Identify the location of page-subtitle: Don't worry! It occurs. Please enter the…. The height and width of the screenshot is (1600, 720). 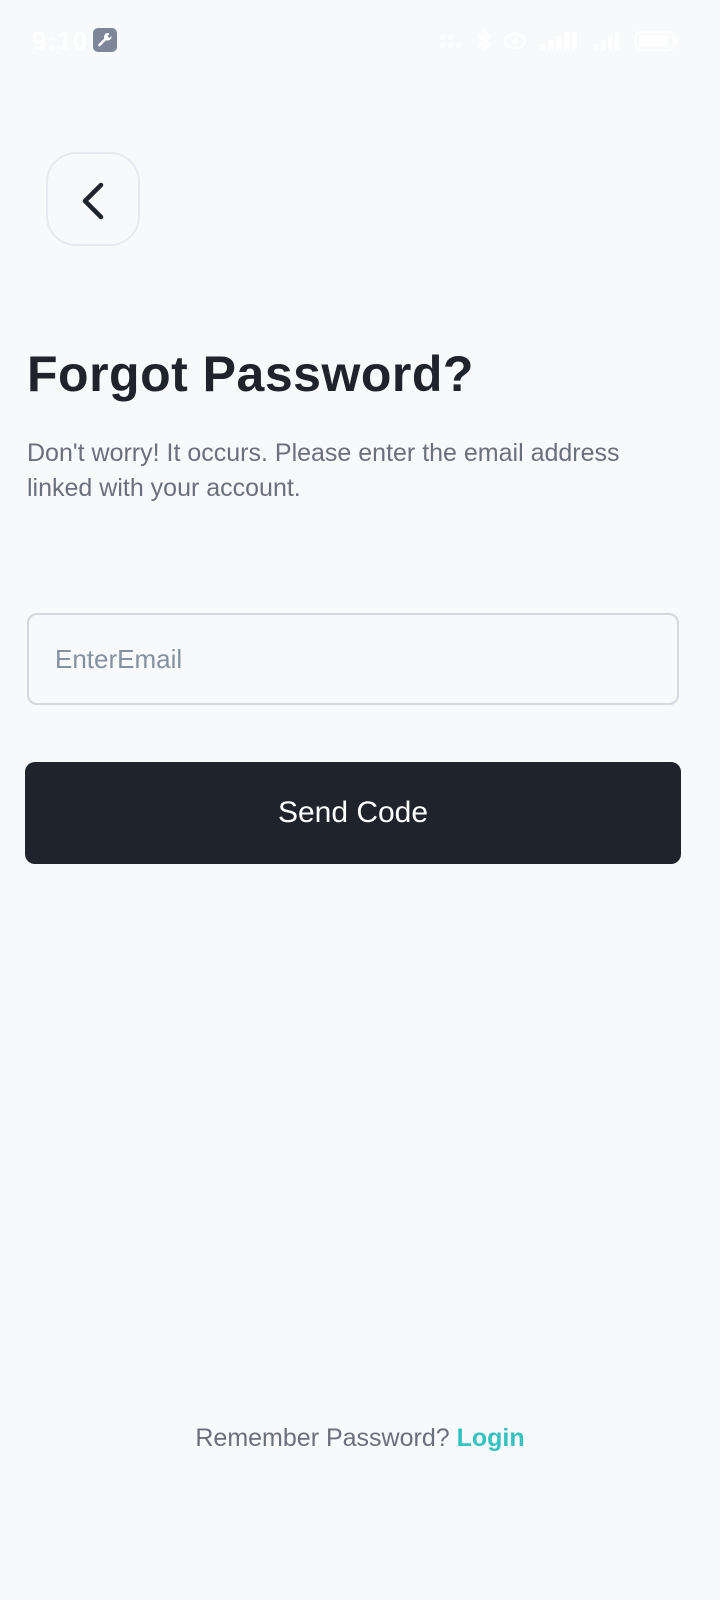
(323, 470).